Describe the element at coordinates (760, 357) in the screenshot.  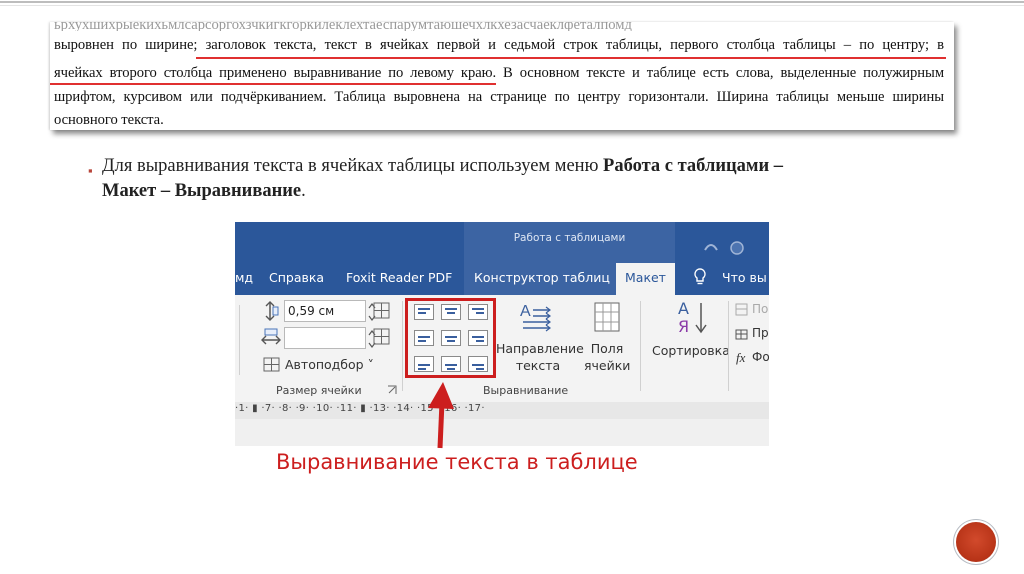
I see `formula-label: Фо` at that location.